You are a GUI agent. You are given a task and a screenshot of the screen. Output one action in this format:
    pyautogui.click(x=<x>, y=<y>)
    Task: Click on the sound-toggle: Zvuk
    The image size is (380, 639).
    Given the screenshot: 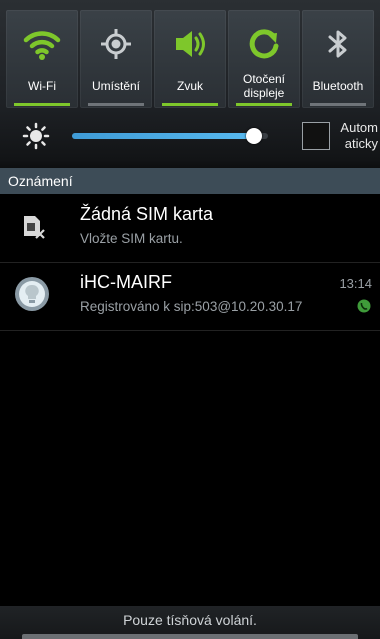 What is the action you would take?
    pyautogui.click(x=190, y=59)
    